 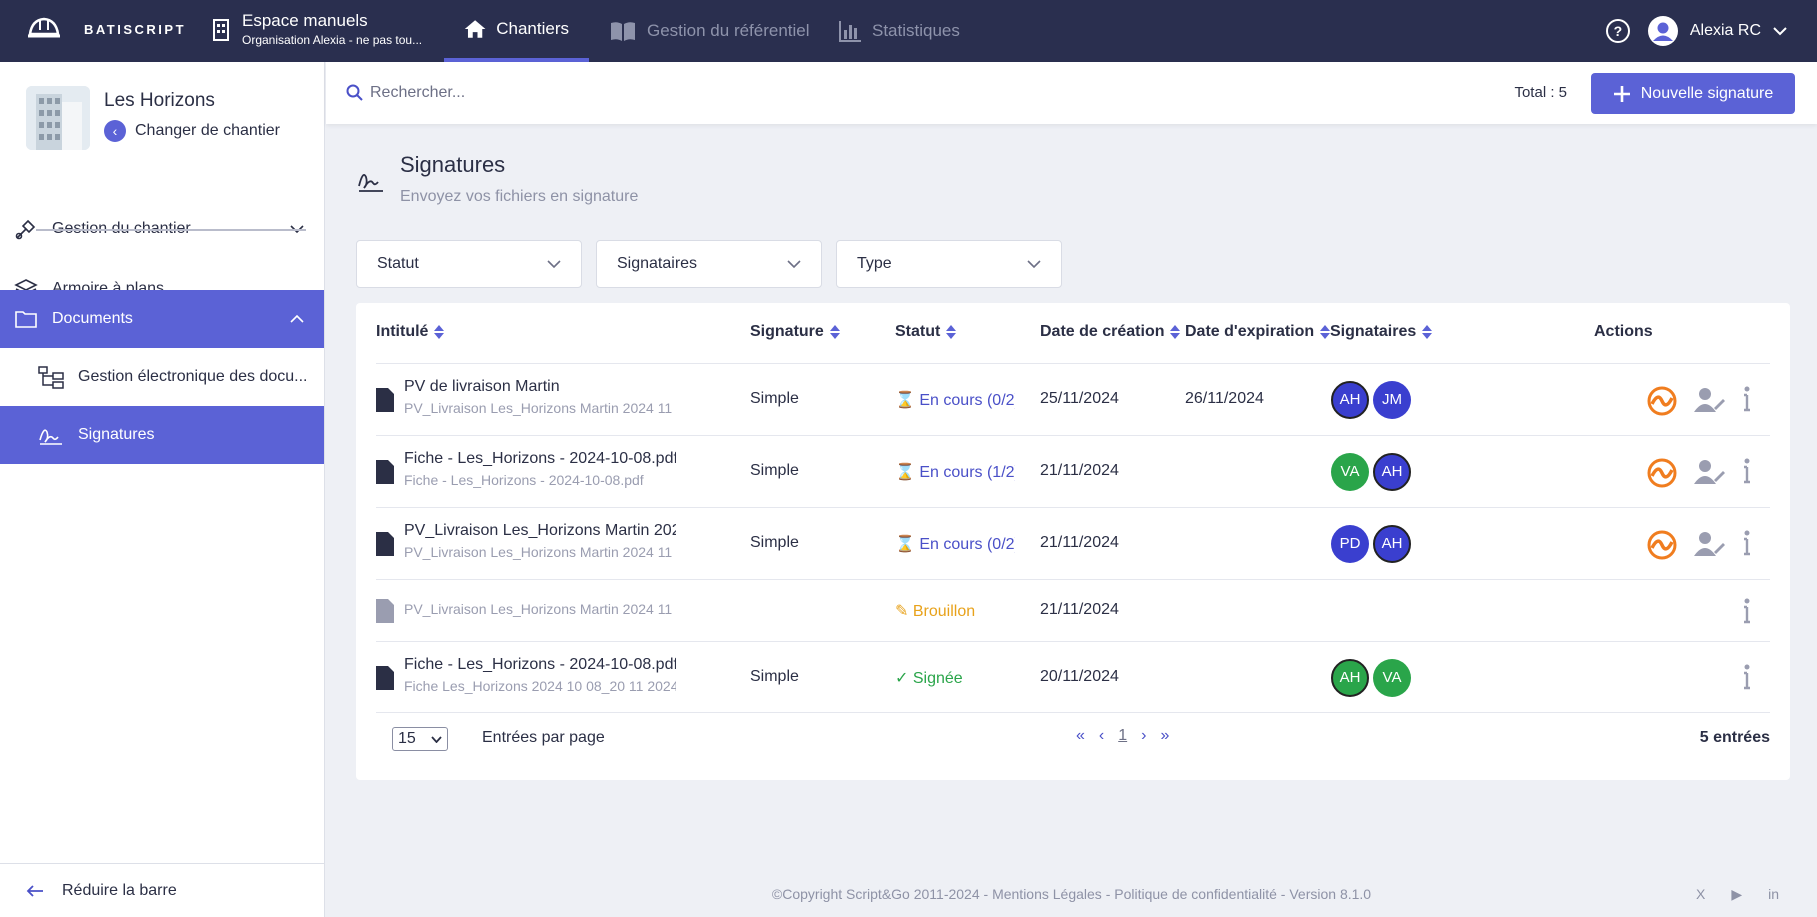 I want to click on filter-label: Type, so click(x=874, y=263).